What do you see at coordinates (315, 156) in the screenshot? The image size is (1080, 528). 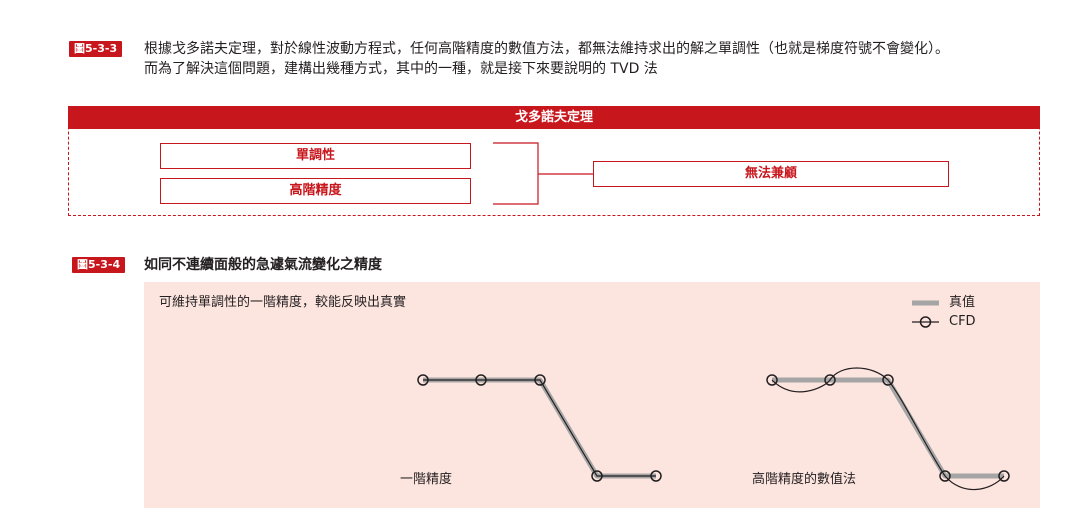 I see `monotonic-box: 單調性` at bounding box center [315, 156].